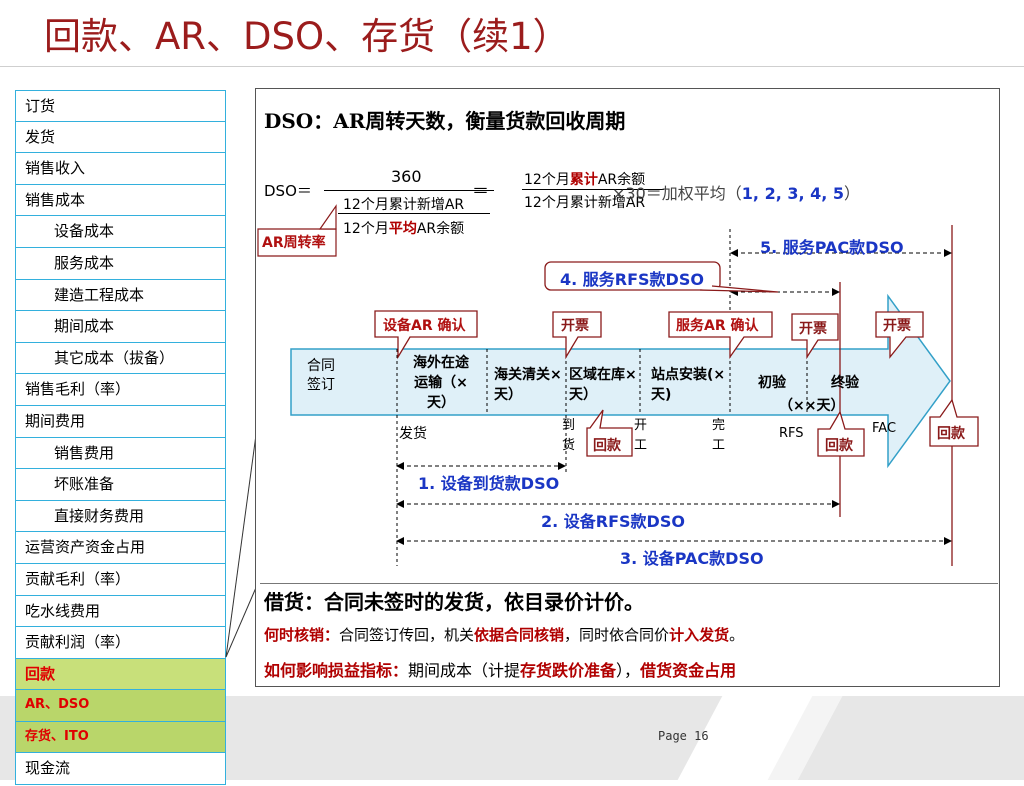 This screenshot has height=786, width=1024. I want to click on milestone-fac: FAC, so click(884, 428).